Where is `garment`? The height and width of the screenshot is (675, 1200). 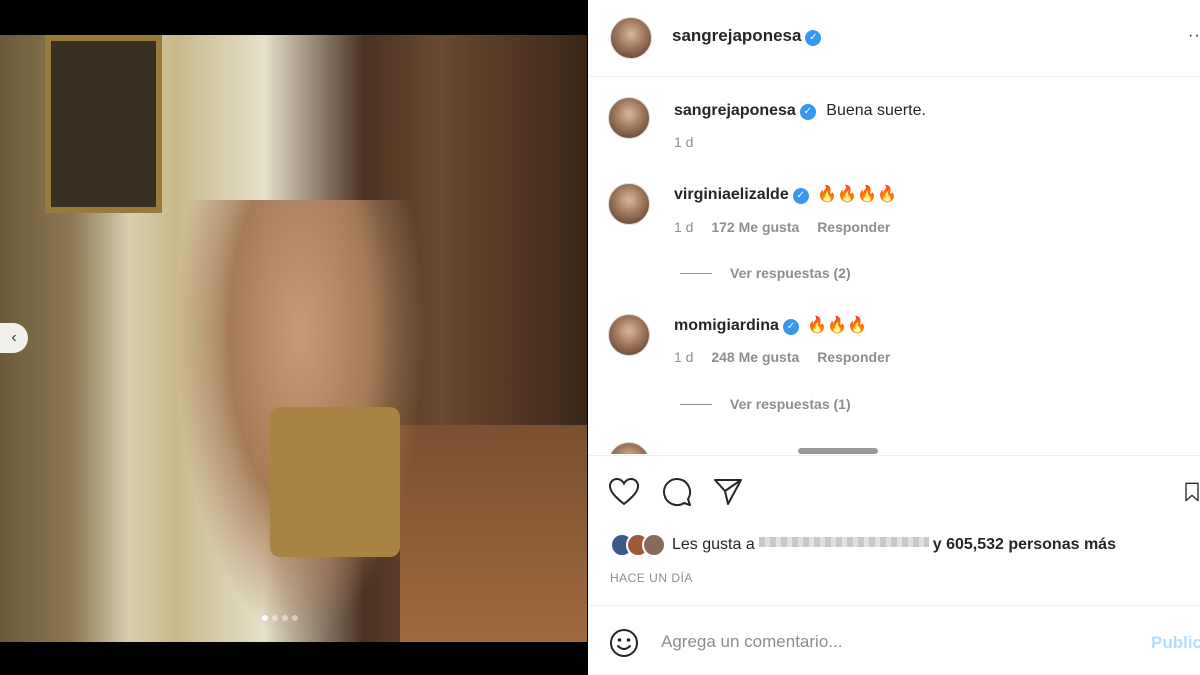
garment is located at coordinates (335, 482).